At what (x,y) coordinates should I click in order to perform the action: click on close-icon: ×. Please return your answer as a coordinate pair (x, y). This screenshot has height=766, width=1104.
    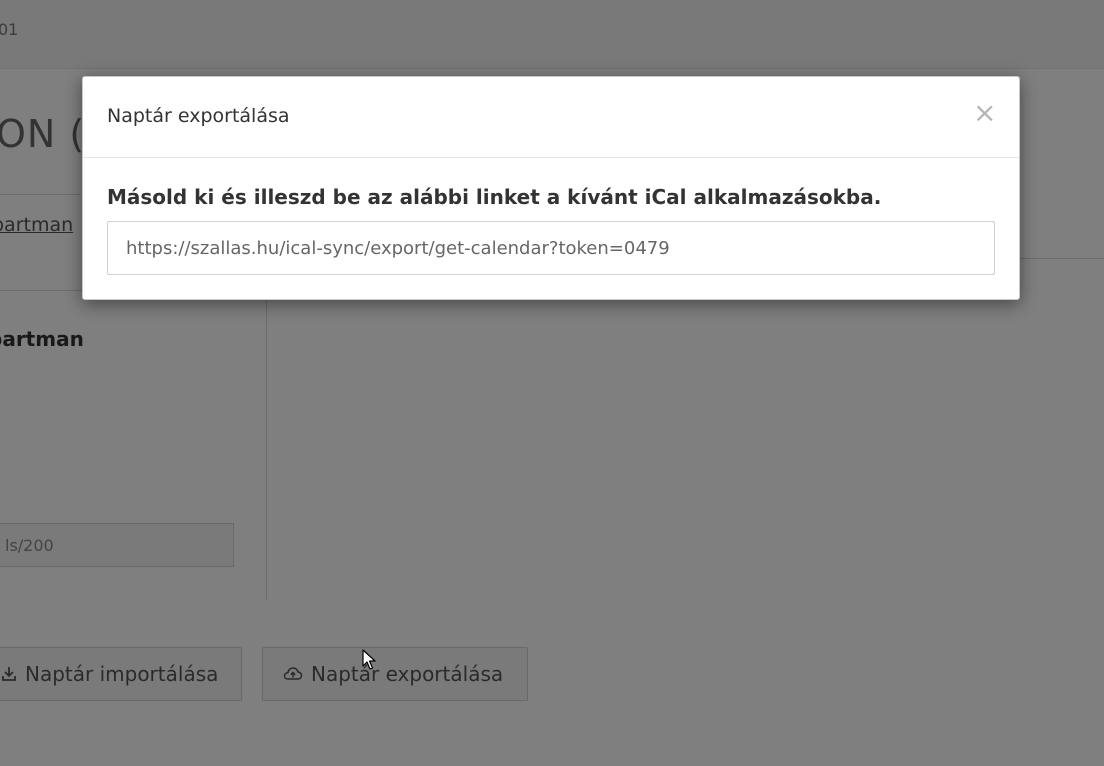
    Looking at the image, I should click on (984, 113).